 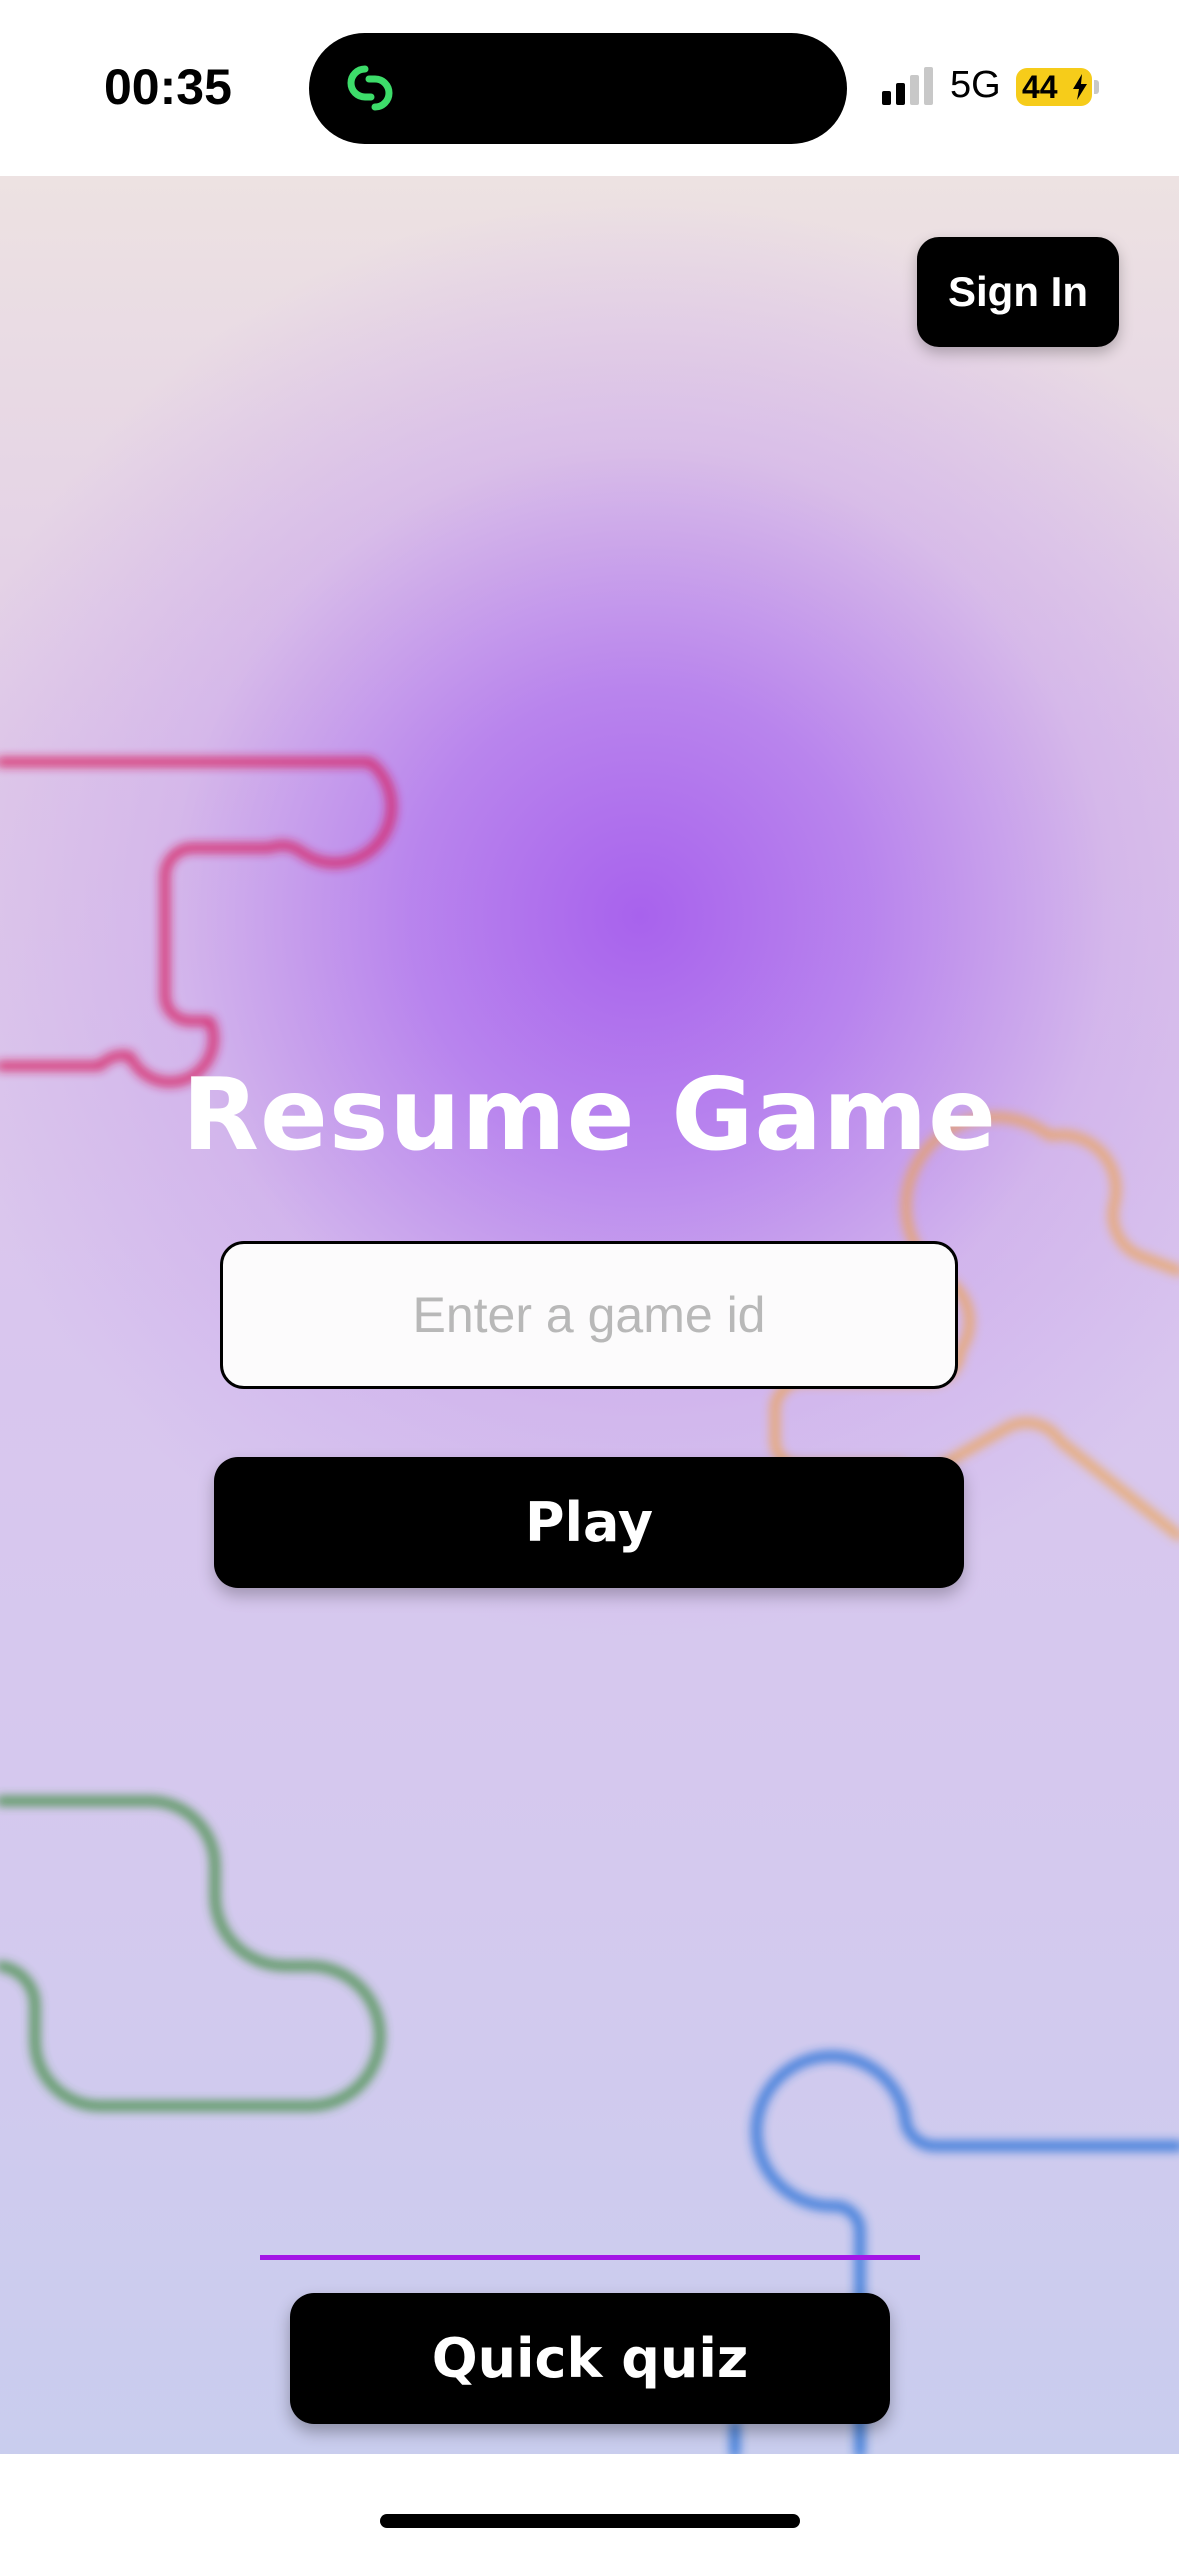 What do you see at coordinates (590, 2358) in the screenshot?
I see `quick-quiz-button: Quick quiz` at bounding box center [590, 2358].